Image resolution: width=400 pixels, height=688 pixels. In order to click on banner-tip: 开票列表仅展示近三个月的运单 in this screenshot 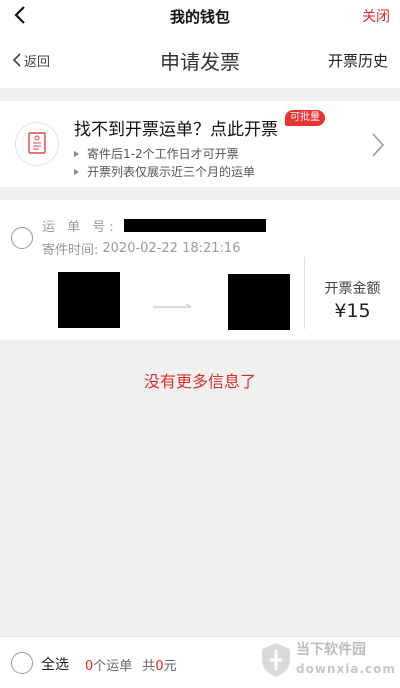, I will do `click(164, 171)`.